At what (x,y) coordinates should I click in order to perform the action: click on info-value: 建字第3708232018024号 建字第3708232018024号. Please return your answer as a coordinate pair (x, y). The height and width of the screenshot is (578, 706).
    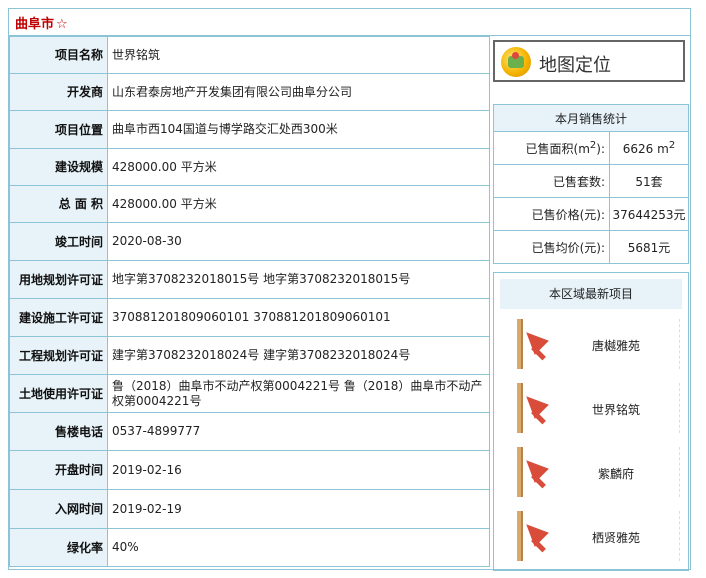
    Looking at the image, I should click on (298, 355).